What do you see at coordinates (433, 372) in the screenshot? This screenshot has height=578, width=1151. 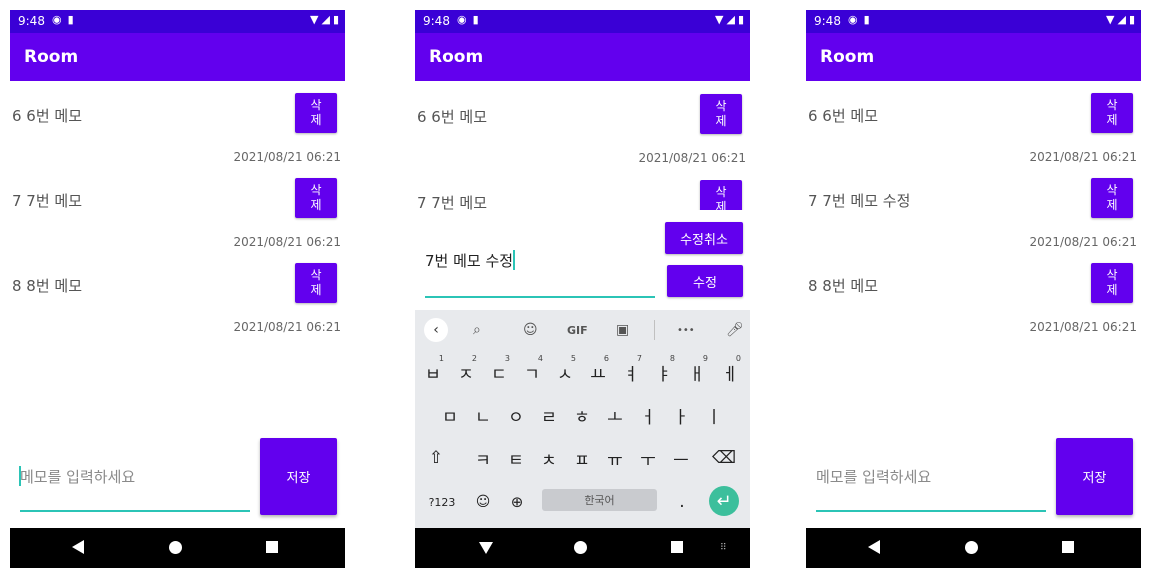 I see `key: ㅂ1` at bounding box center [433, 372].